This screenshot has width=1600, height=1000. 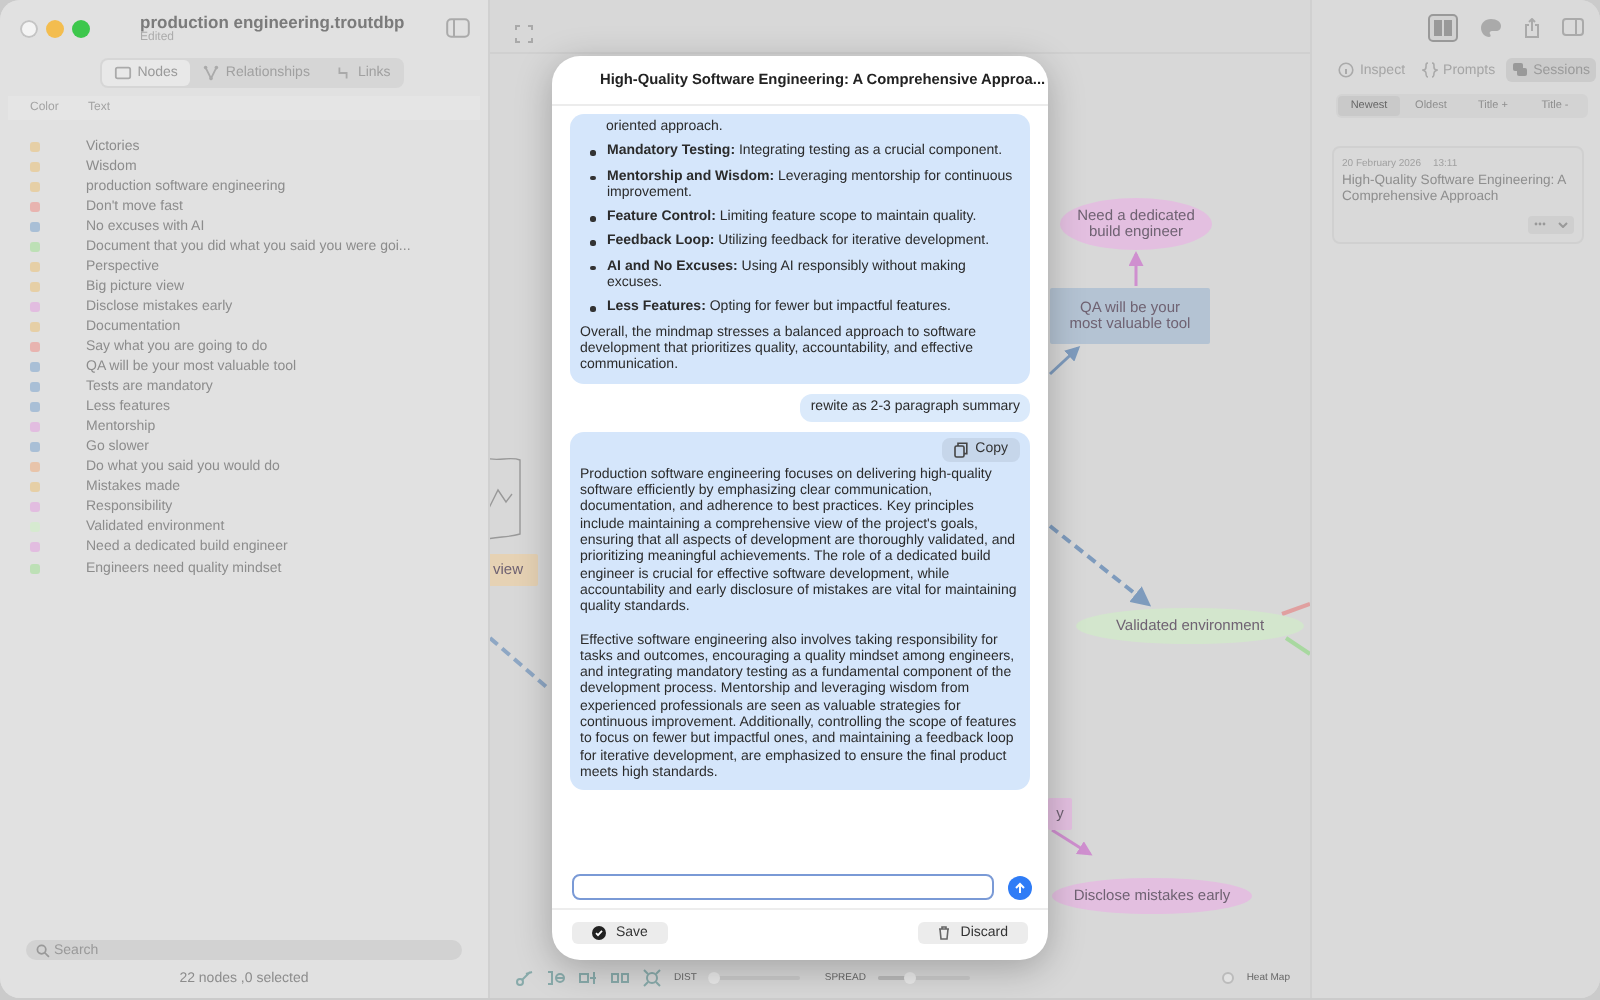 What do you see at coordinates (524, 34) in the screenshot?
I see `fit-view-icon` at bounding box center [524, 34].